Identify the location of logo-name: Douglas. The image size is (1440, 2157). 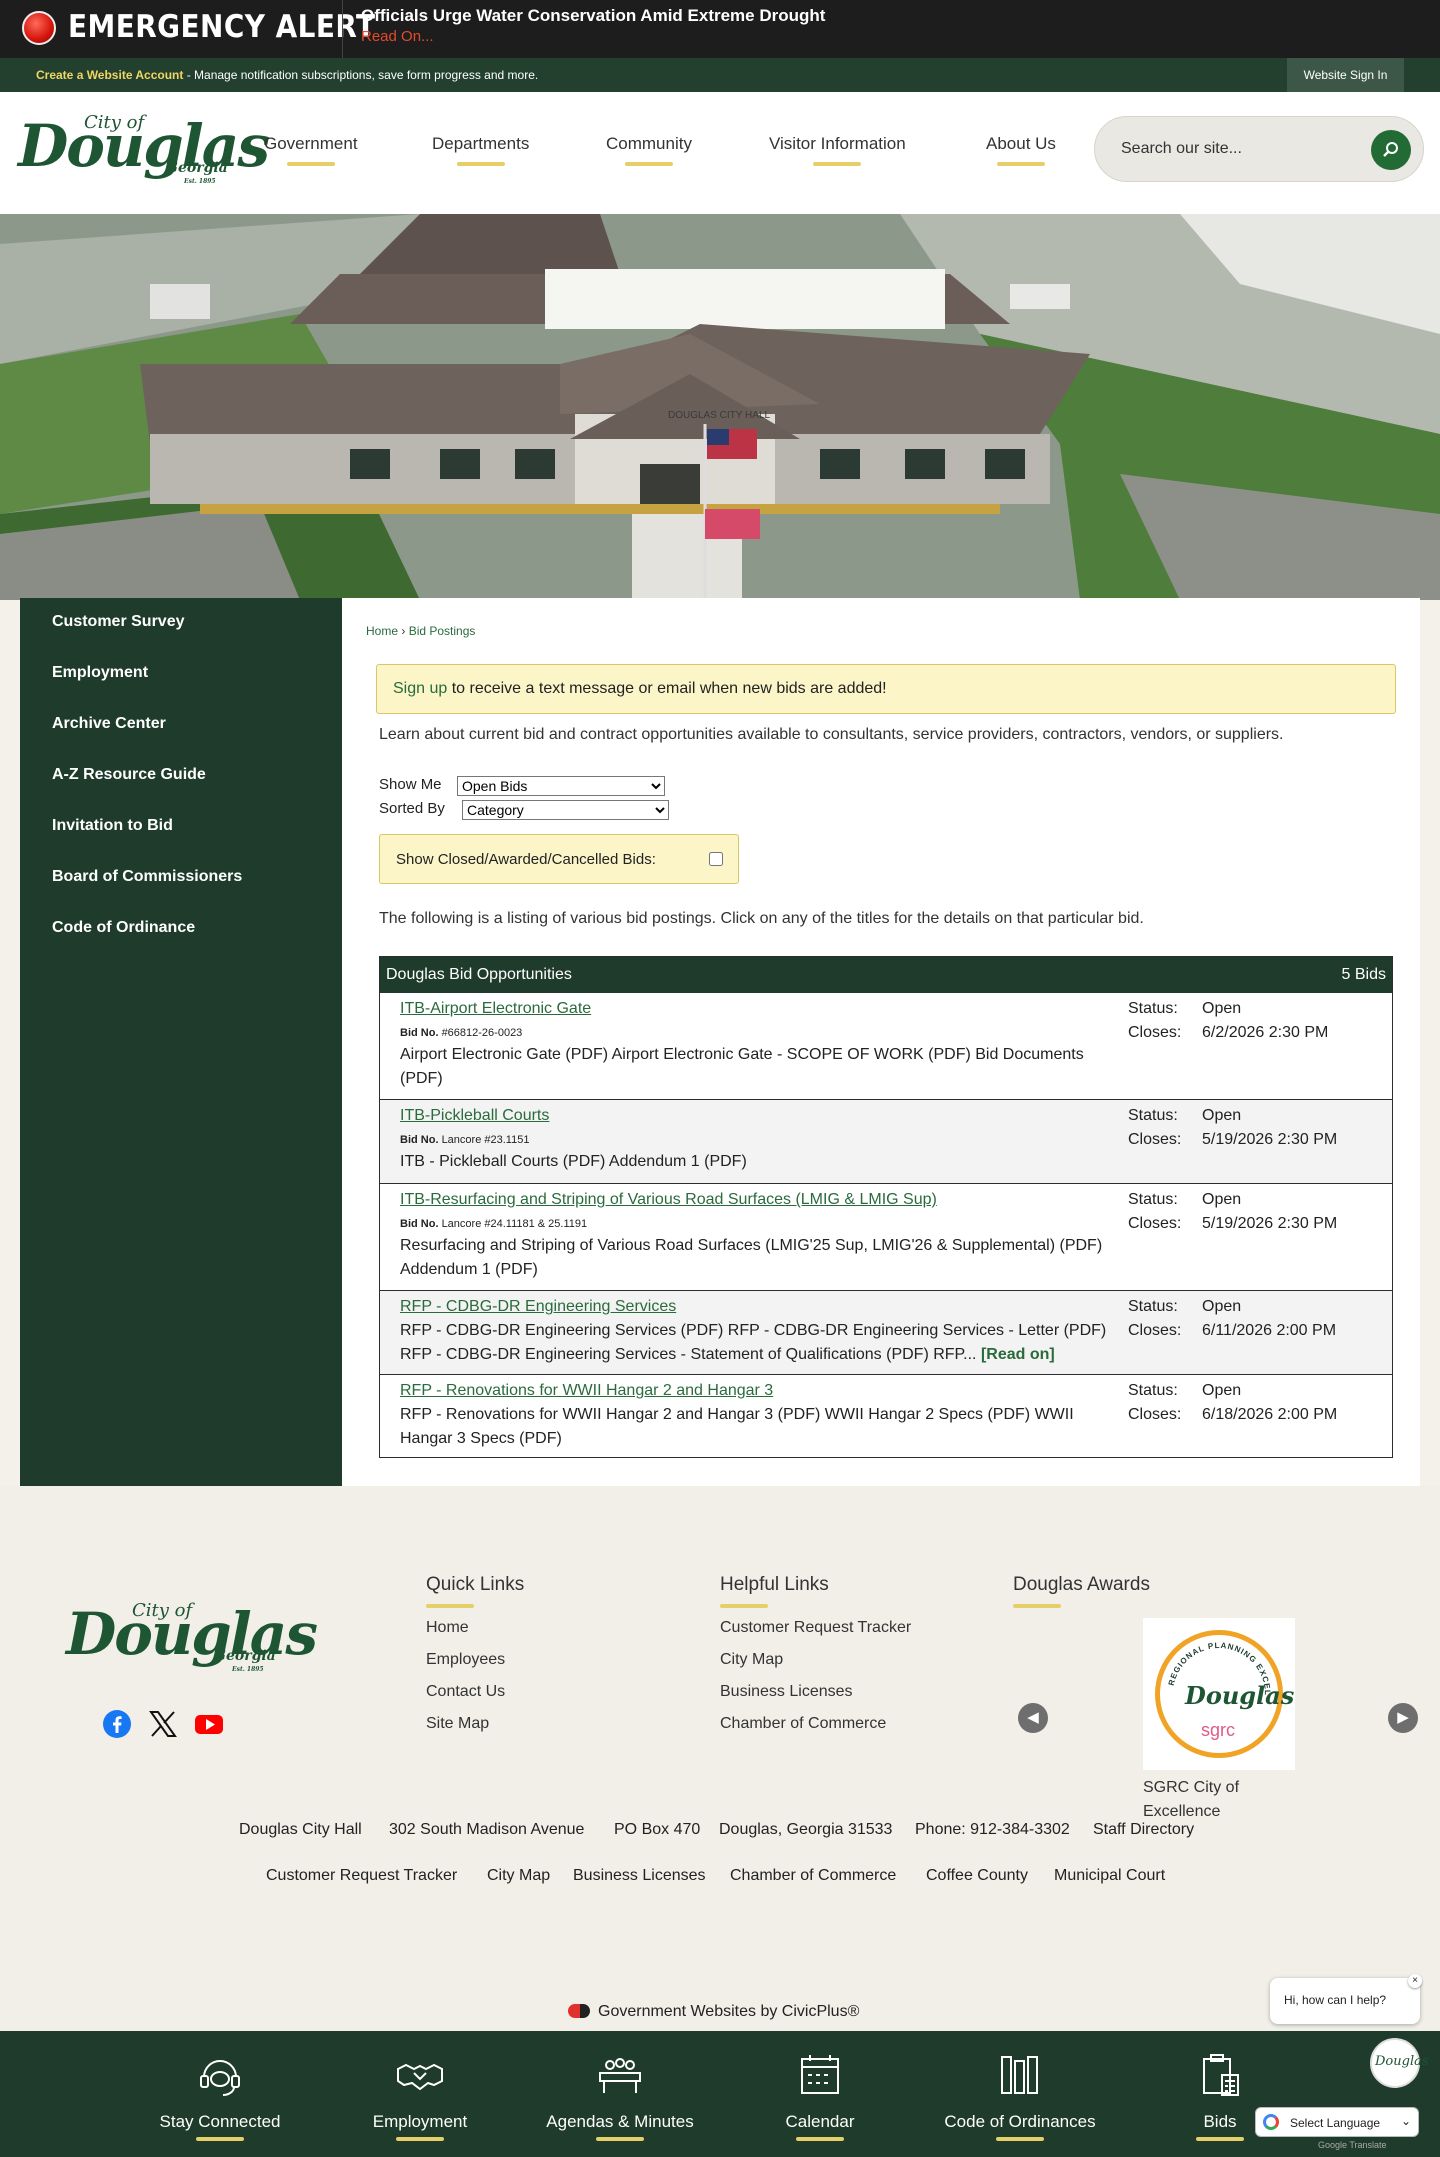
(192, 1634).